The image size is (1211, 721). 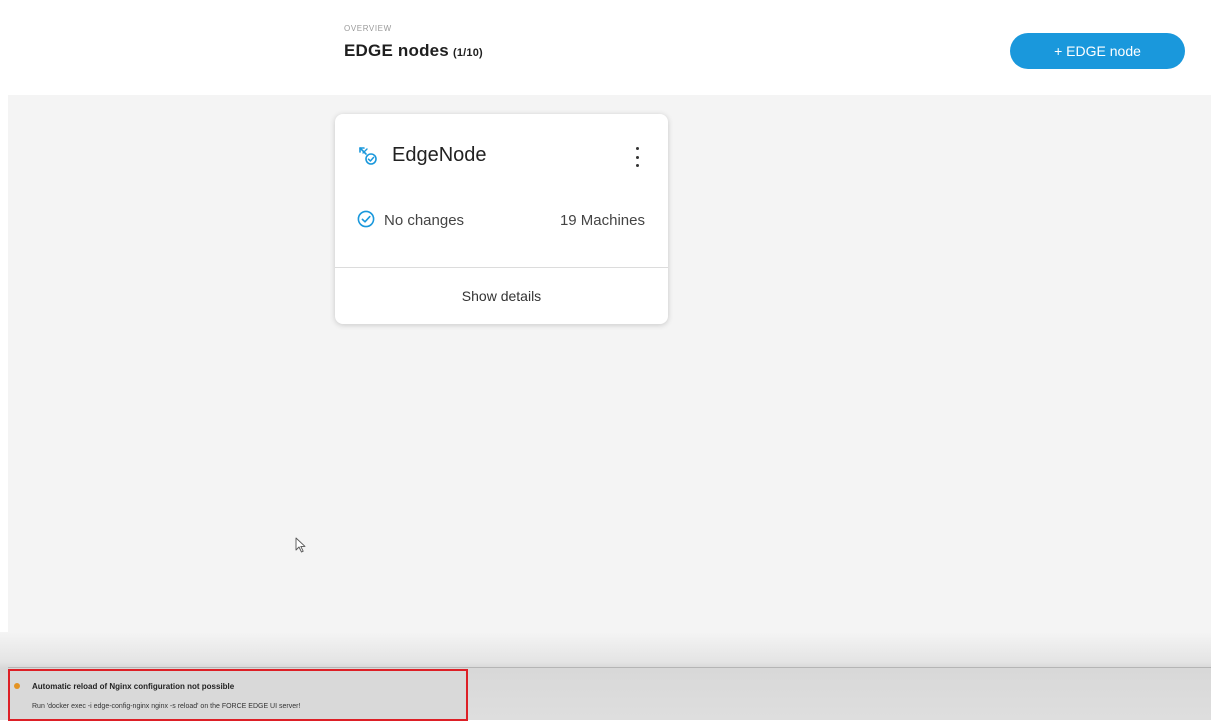 What do you see at coordinates (637, 157) in the screenshot?
I see `more-vertical-icon` at bounding box center [637, 157].